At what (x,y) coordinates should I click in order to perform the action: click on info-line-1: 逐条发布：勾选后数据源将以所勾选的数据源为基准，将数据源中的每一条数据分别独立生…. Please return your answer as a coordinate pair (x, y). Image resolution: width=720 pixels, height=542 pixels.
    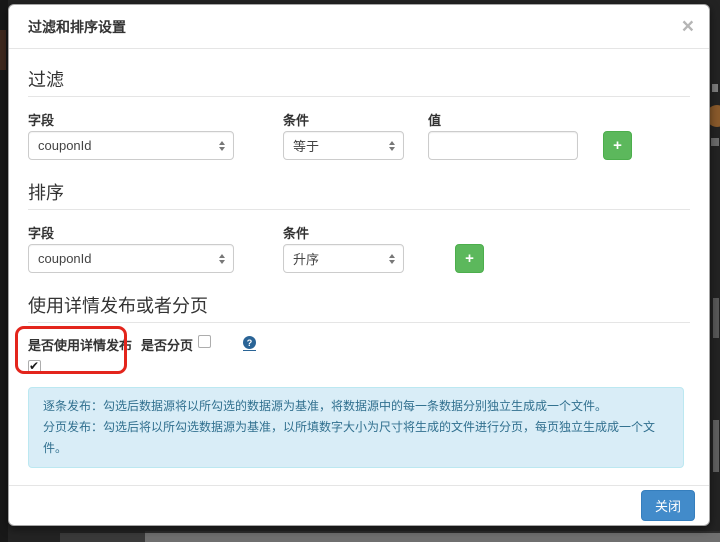
    Looking at the image, I should click on (325, 406).